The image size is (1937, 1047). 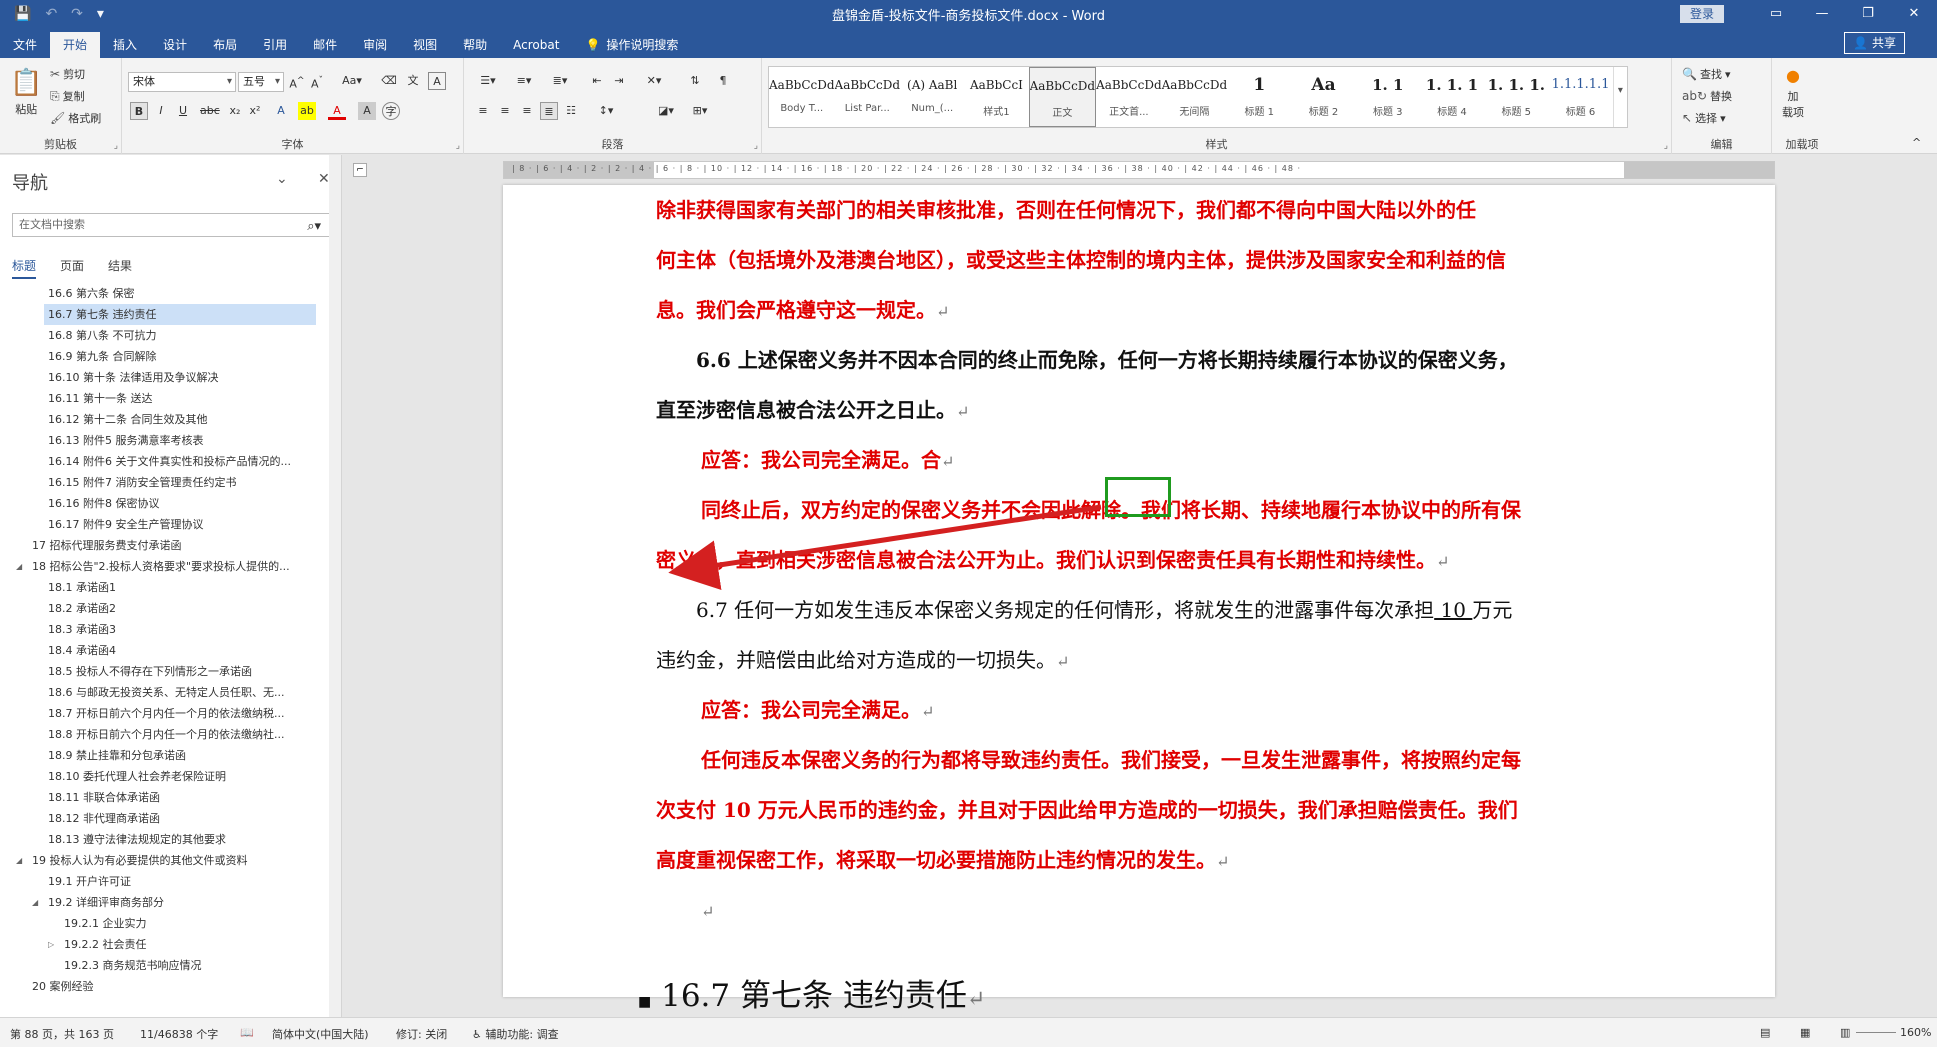 I want to click on style-item: Aa 标题 2, so click(x=1323, y=97).